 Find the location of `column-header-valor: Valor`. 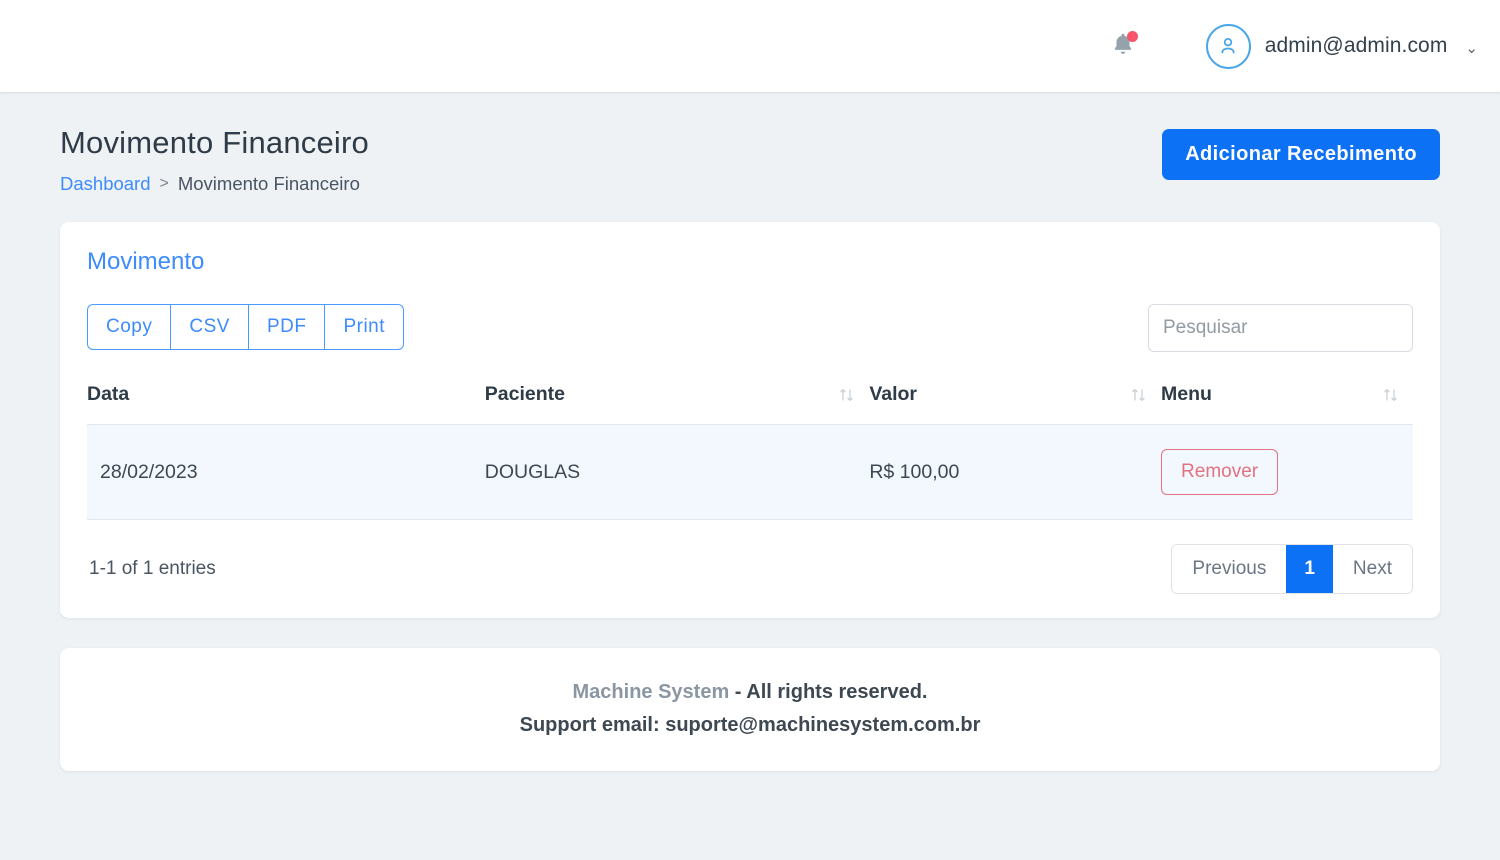

column-header-valor: Valor is located at coordinates (1015, 399).